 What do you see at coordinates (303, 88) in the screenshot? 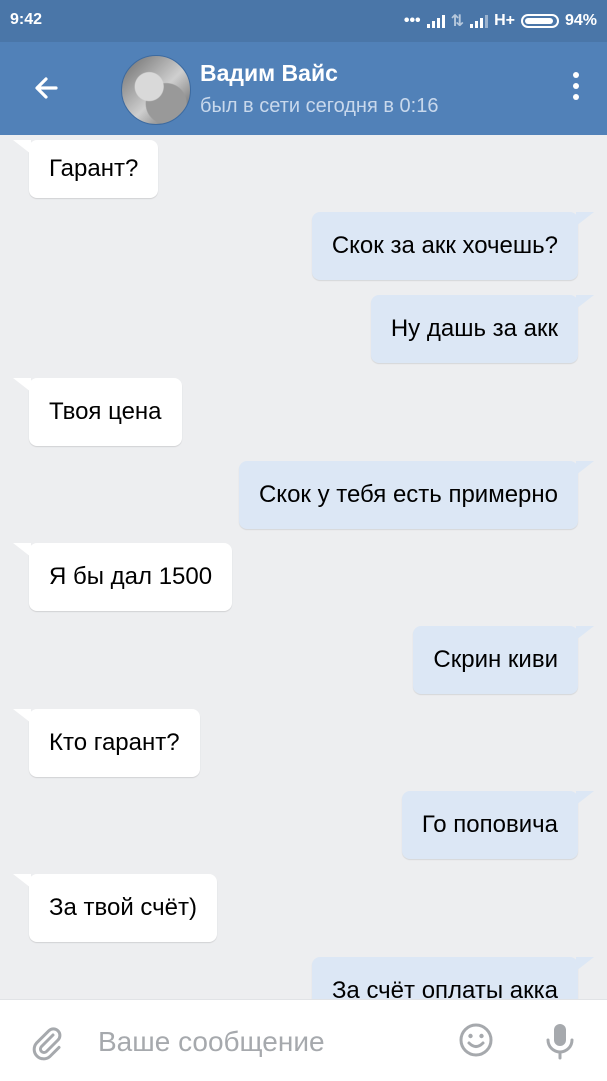
I see `chat-header: Вадим Вайс был в сети сегодня в 0:16` at bounding box center [303, 88].